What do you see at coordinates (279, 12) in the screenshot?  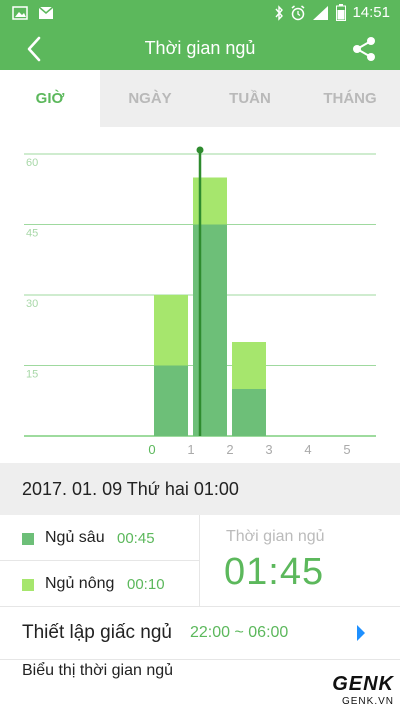 I see `bluetooth-icon` at bounding box center [279, 12].